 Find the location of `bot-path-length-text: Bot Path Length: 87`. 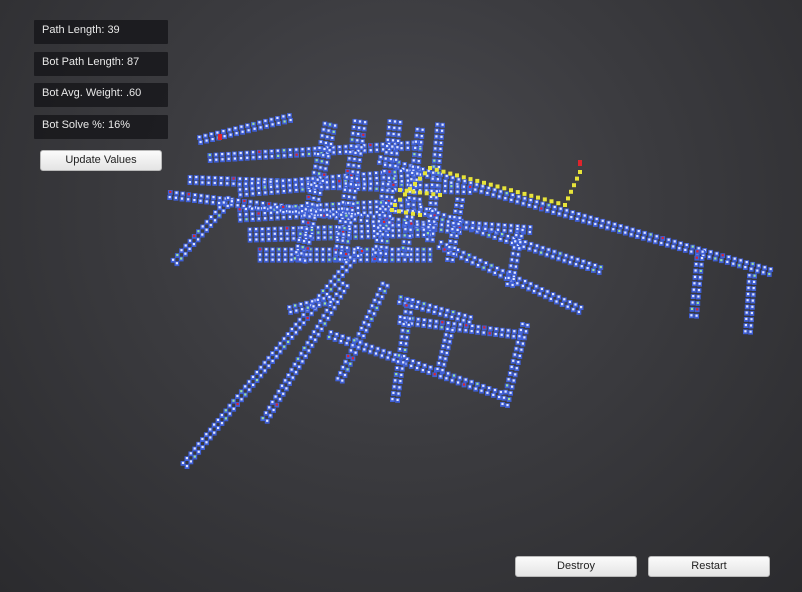

bot-path-length-text: Bot Path Length: 87 is located at coordinates (91, 62).